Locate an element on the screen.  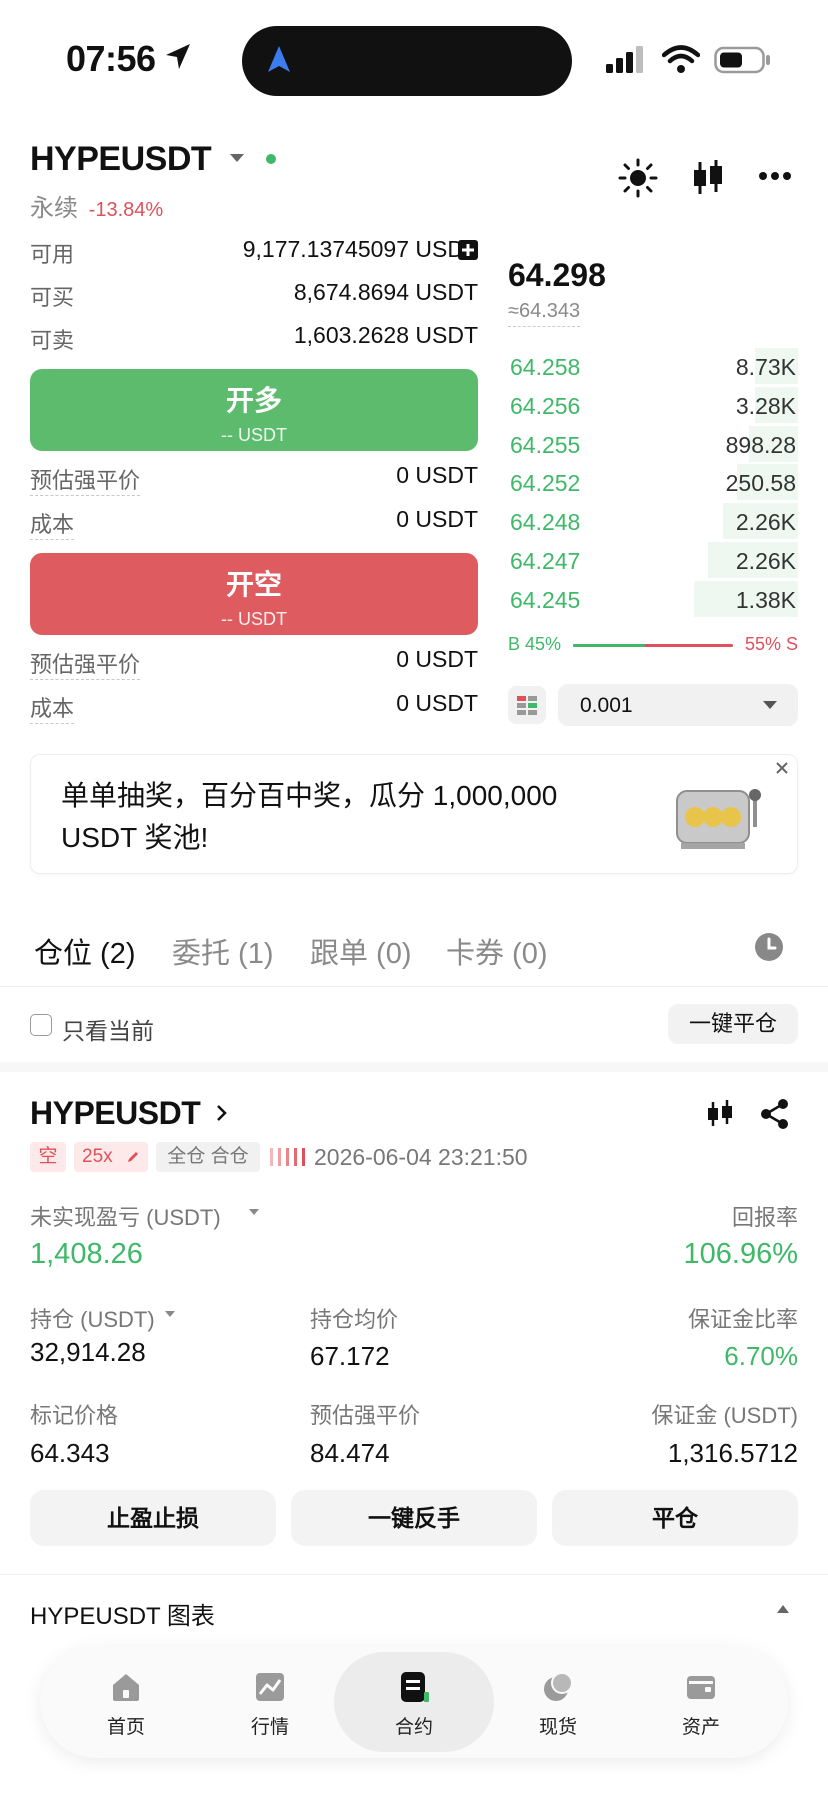
bid-quantity: 898.28 is located at coordinates (760, 444).